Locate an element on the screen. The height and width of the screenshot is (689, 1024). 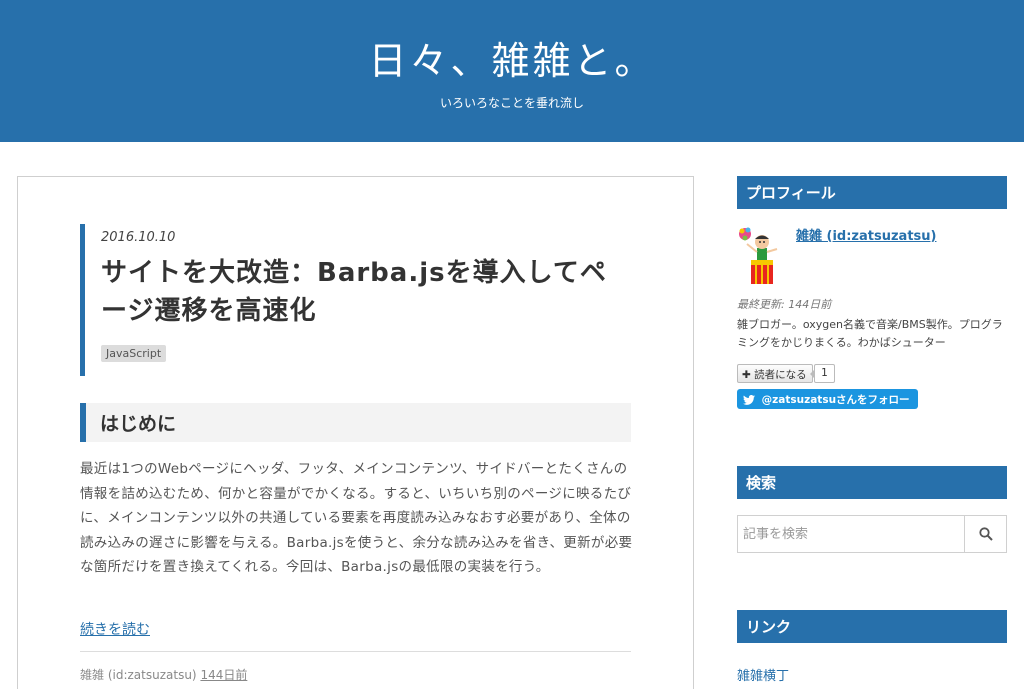
site-title: 日々、雑雑と。 is located at coordinates (512, 57).